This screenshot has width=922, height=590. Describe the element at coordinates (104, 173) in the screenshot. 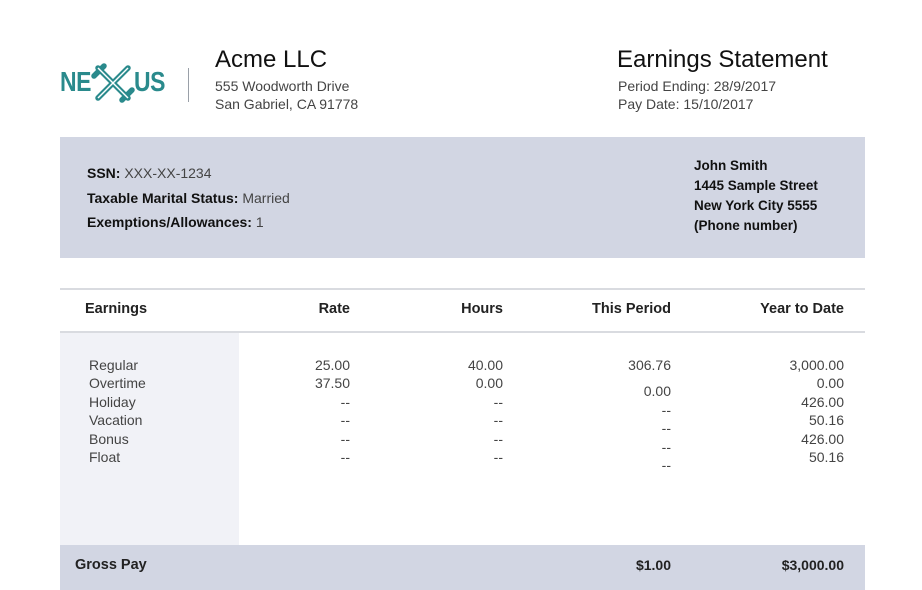

I see `ssn-label: SSN:` at that location.